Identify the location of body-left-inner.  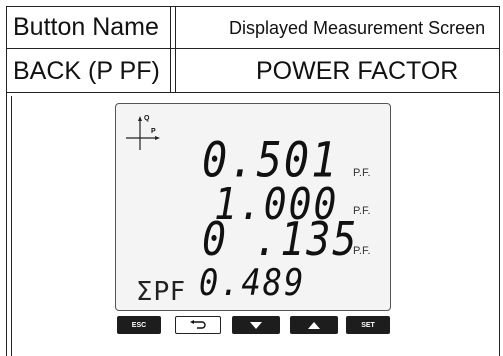
(11, 226).